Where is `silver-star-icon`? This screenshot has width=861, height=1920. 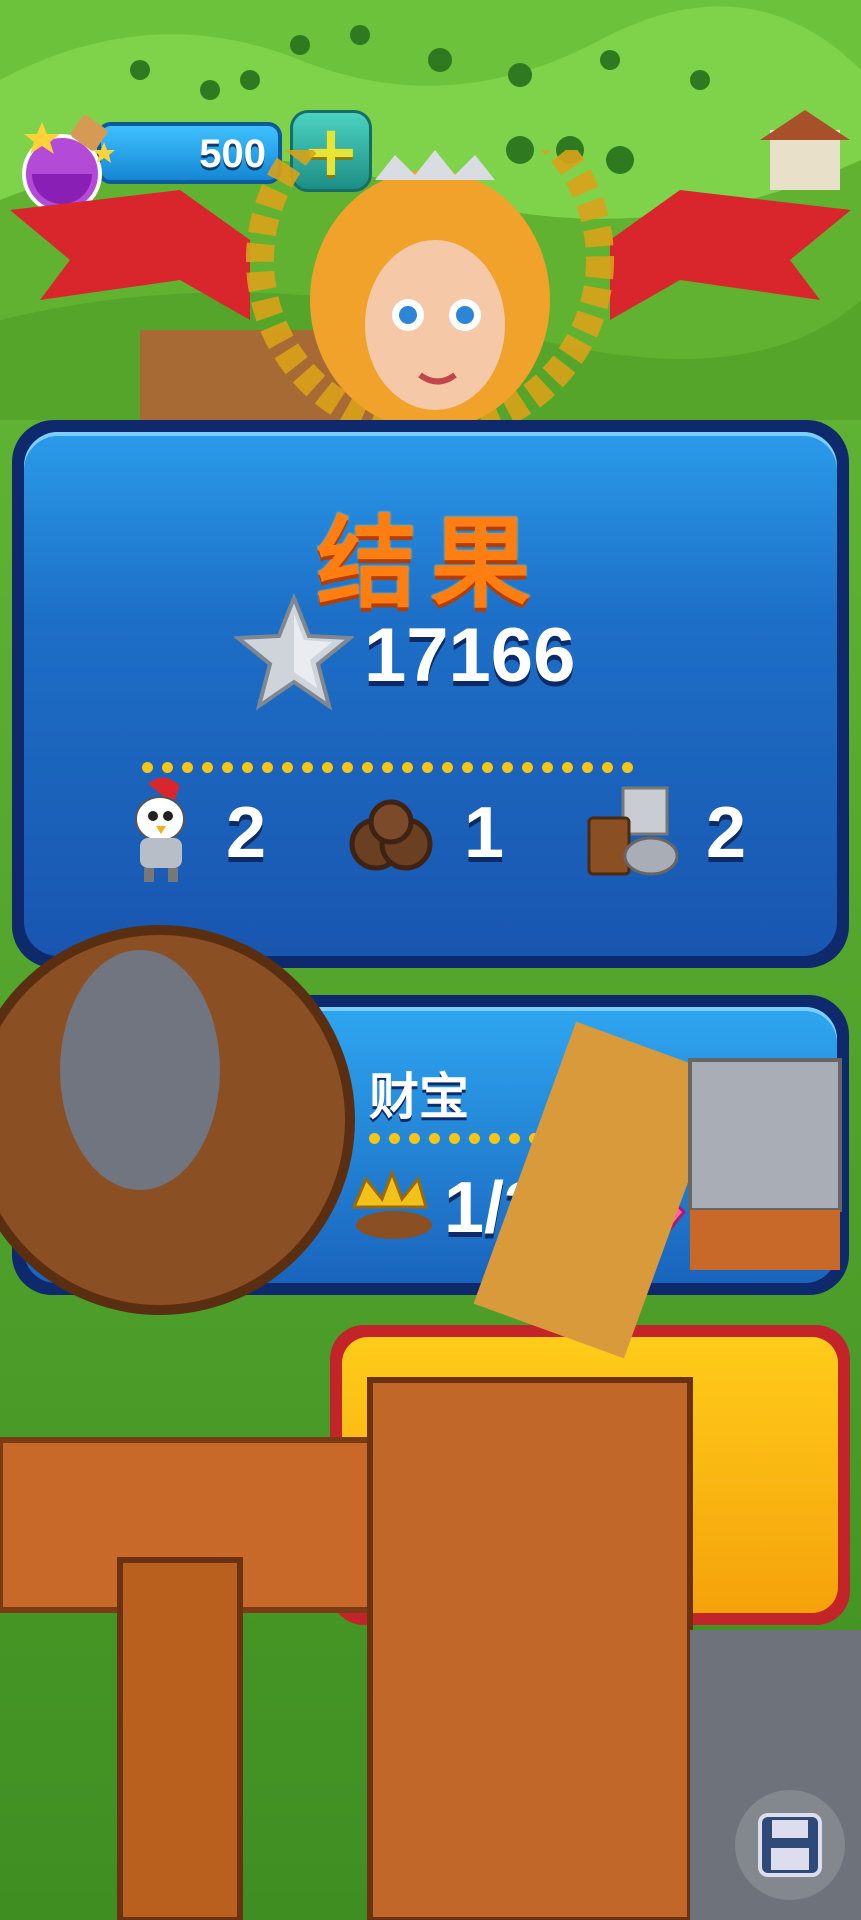
silver-star-icon is located at coordinates (294, 652).